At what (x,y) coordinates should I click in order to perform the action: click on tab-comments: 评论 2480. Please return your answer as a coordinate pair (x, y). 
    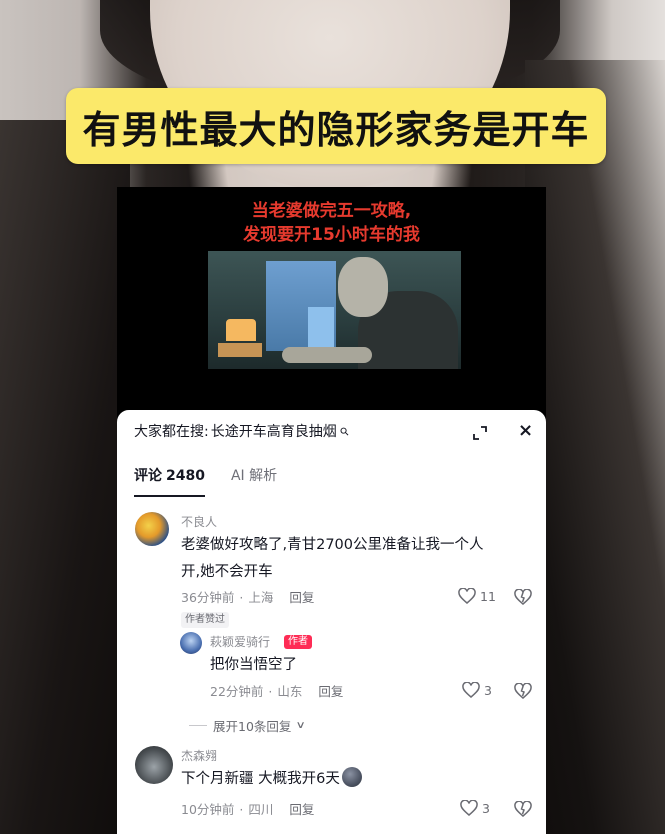
    Looking at the image, I should click on (169, 481).